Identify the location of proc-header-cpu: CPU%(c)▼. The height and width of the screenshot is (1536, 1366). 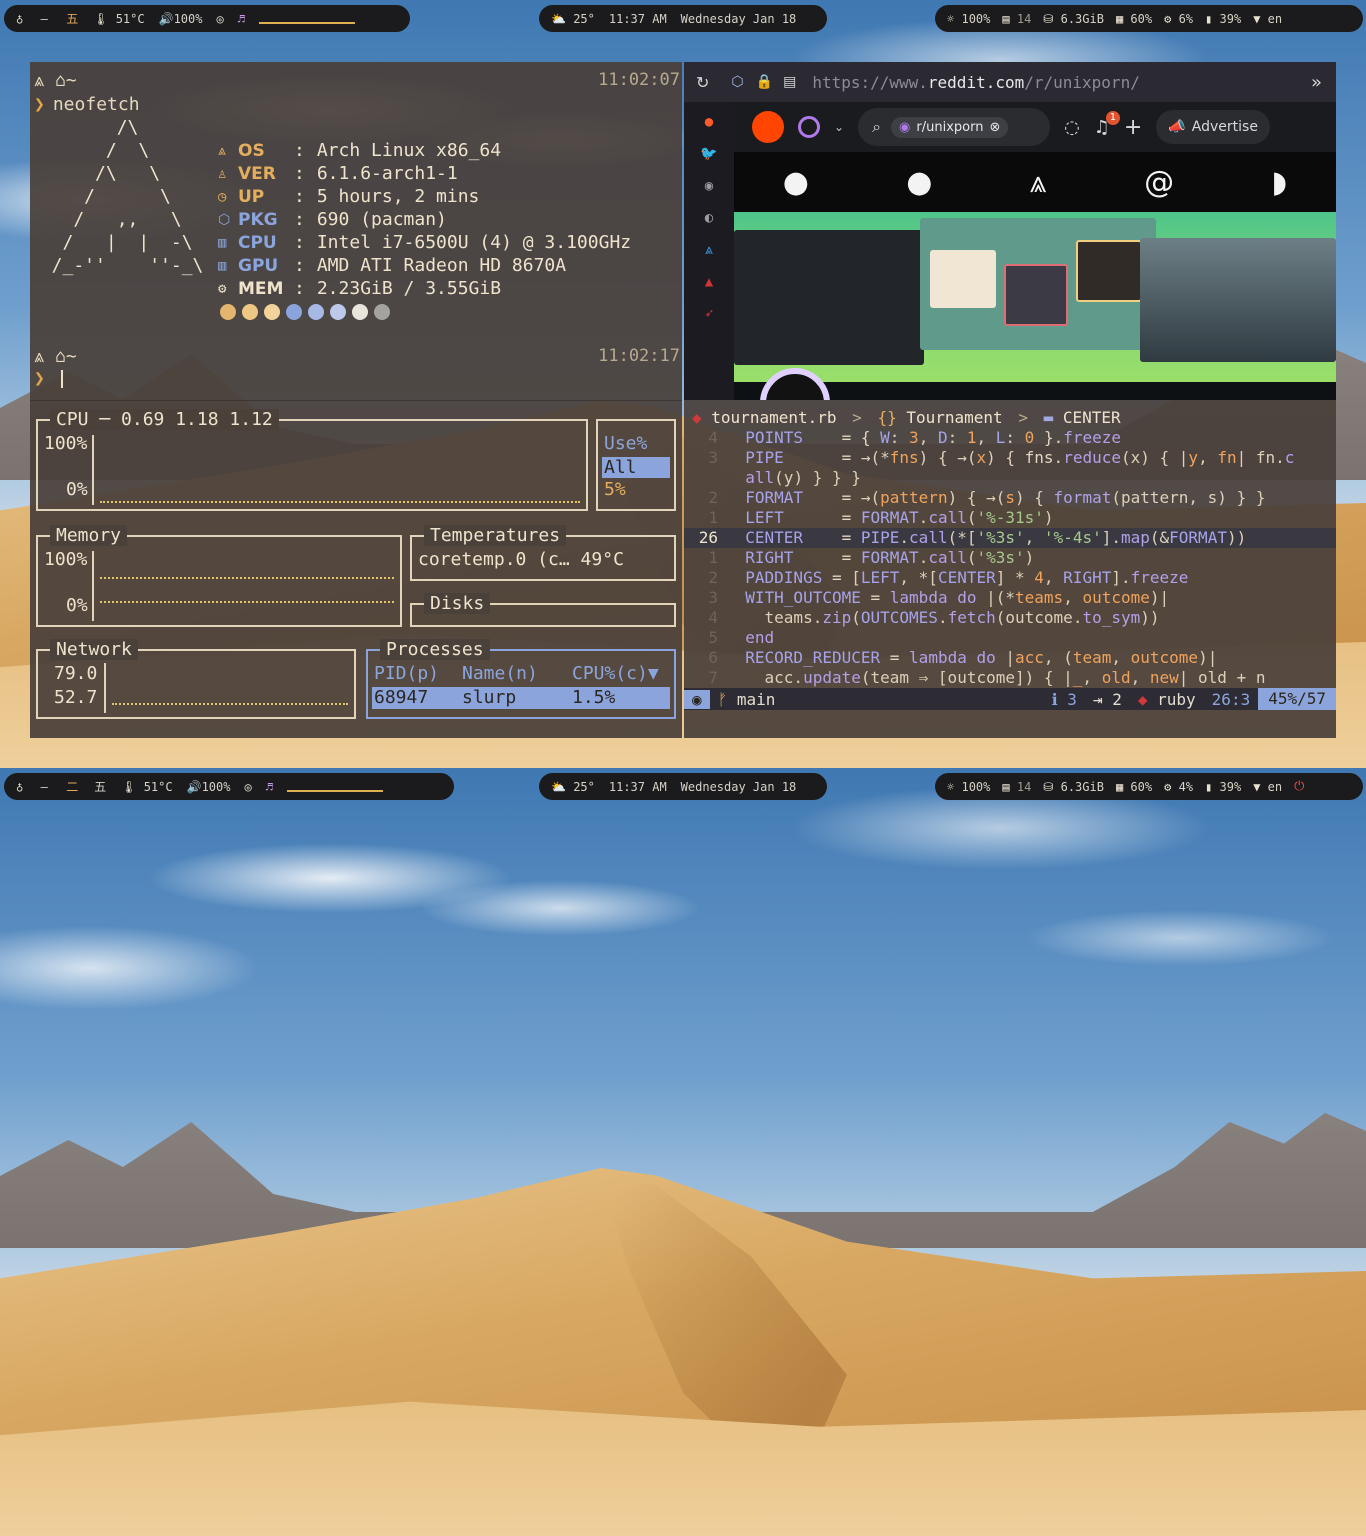
(615, 673).